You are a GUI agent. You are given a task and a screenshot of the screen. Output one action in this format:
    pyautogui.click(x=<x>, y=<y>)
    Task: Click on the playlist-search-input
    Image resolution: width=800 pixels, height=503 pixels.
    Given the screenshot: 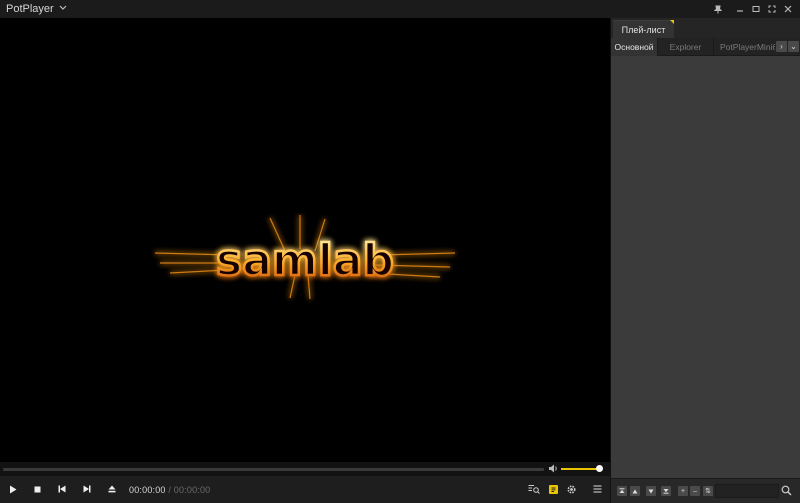 What is the action you would take?
    pyautogui.click(x=747, y=491)
    